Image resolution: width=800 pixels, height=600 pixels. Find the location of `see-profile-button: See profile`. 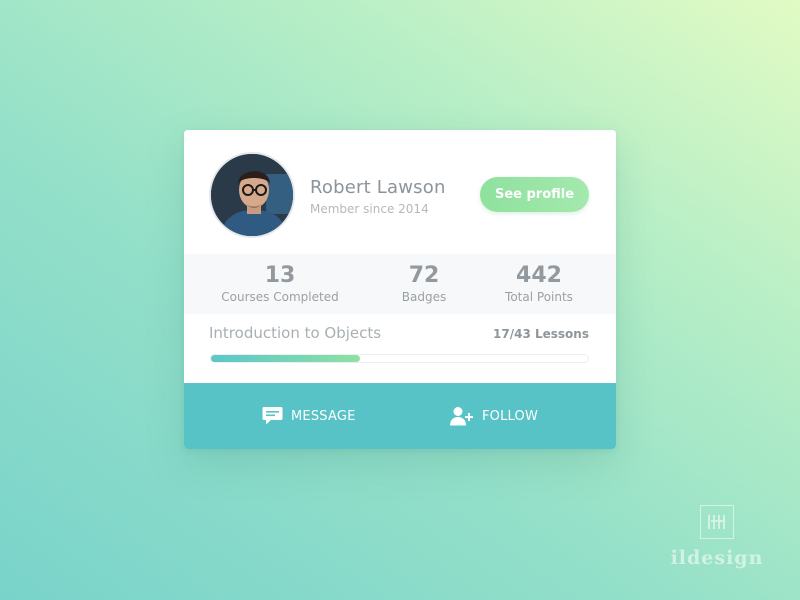

see-profile-button: See profile is located at coordinates (534, 194).